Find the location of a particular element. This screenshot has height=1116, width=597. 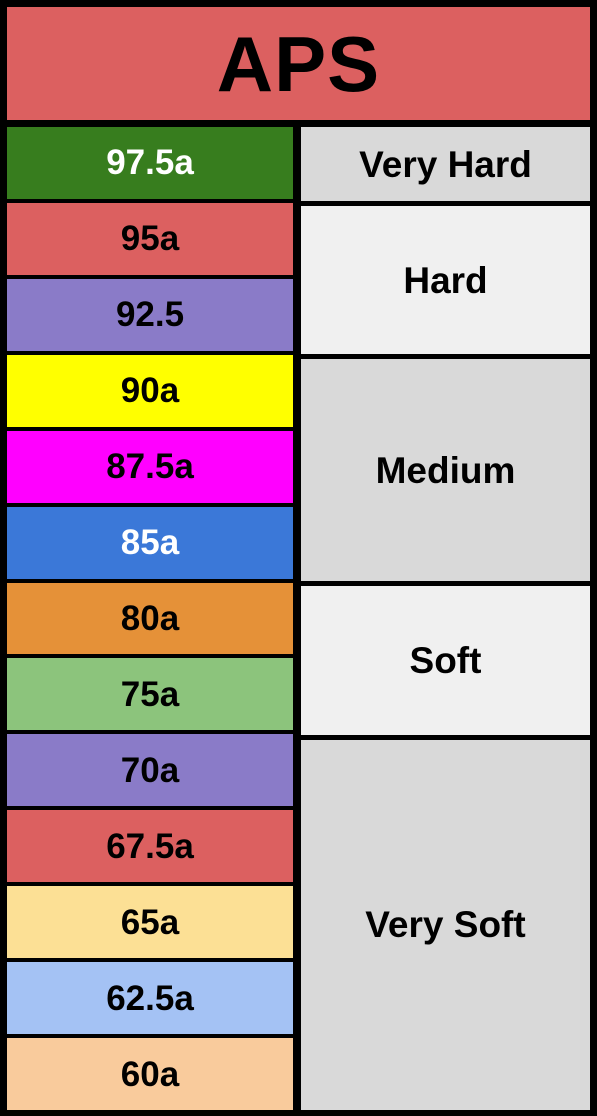

category-cell: Soft is located at coordinates (445, 660).